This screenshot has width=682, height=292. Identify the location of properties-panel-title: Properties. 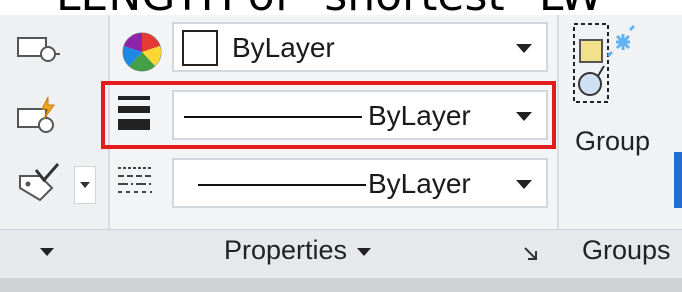
(298, 250).